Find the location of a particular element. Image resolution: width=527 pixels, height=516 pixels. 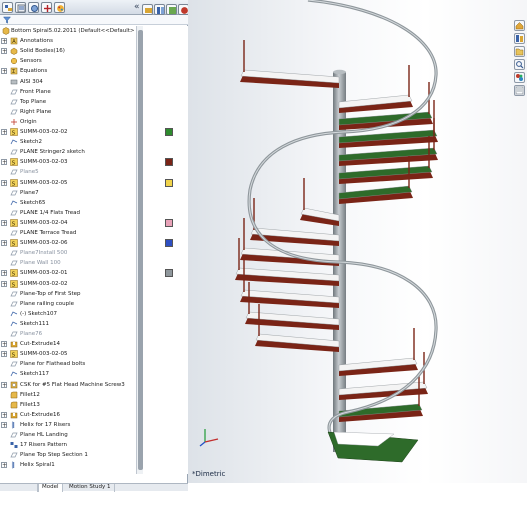

feature-tree-item: + S SUMM-003-02-06 is located at coordinates (68, 243).